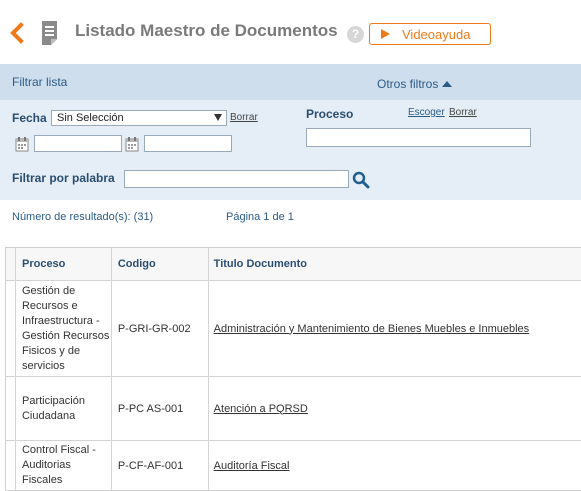 This screenshot has width=581, height=491. Describe the element at coordinates (290, 82) in the screenshot. I see `filter-bar: Filtrar lista Otros filtros` at that location.